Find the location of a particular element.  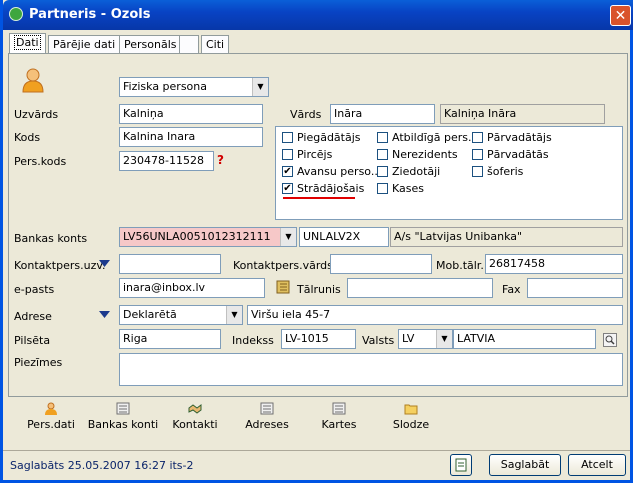

save-button: Saglabāt is located at coordinates (525, 465).